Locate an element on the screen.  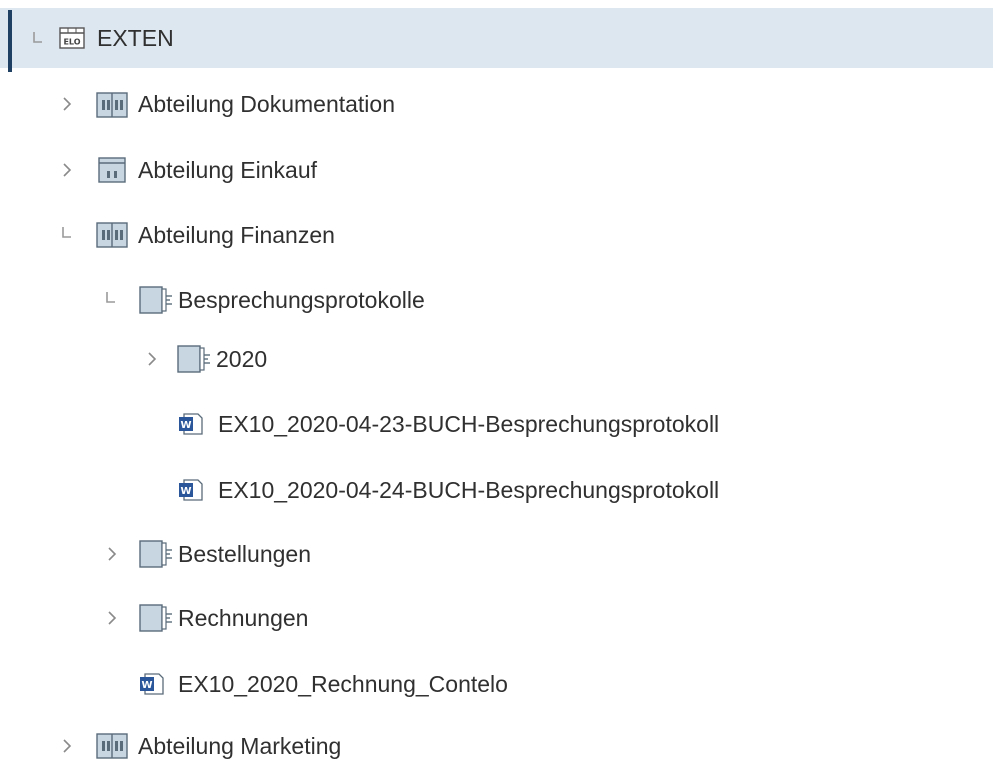
tree-item-label: Rechnungen is located at coordinates (243, 617).